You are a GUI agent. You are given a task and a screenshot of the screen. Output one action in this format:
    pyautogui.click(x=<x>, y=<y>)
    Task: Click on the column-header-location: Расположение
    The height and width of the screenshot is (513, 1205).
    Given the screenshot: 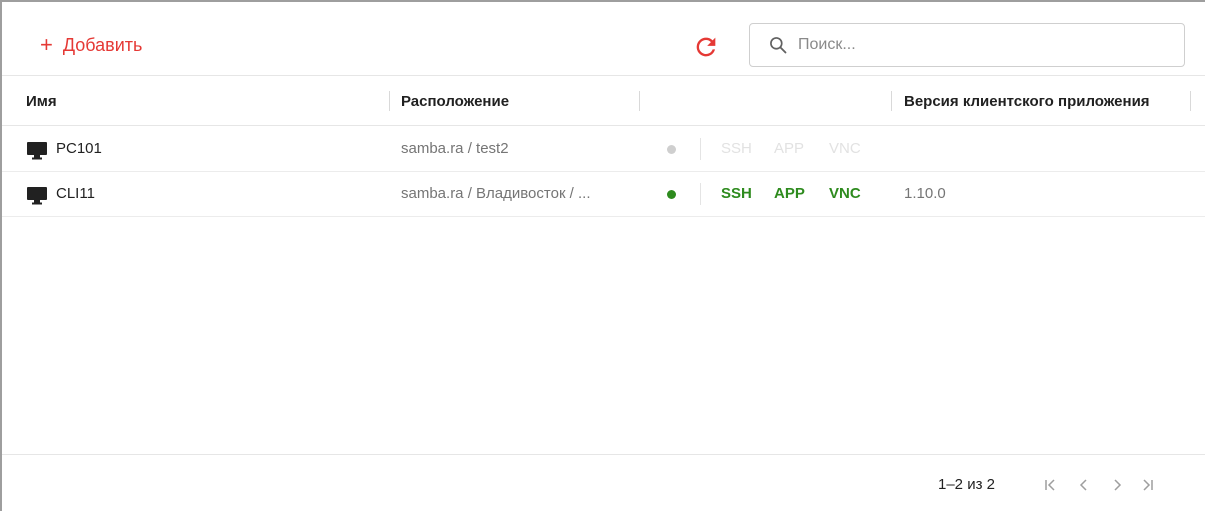 What is the action you would take?
    pyautogui.click(x=455, y=101)
    